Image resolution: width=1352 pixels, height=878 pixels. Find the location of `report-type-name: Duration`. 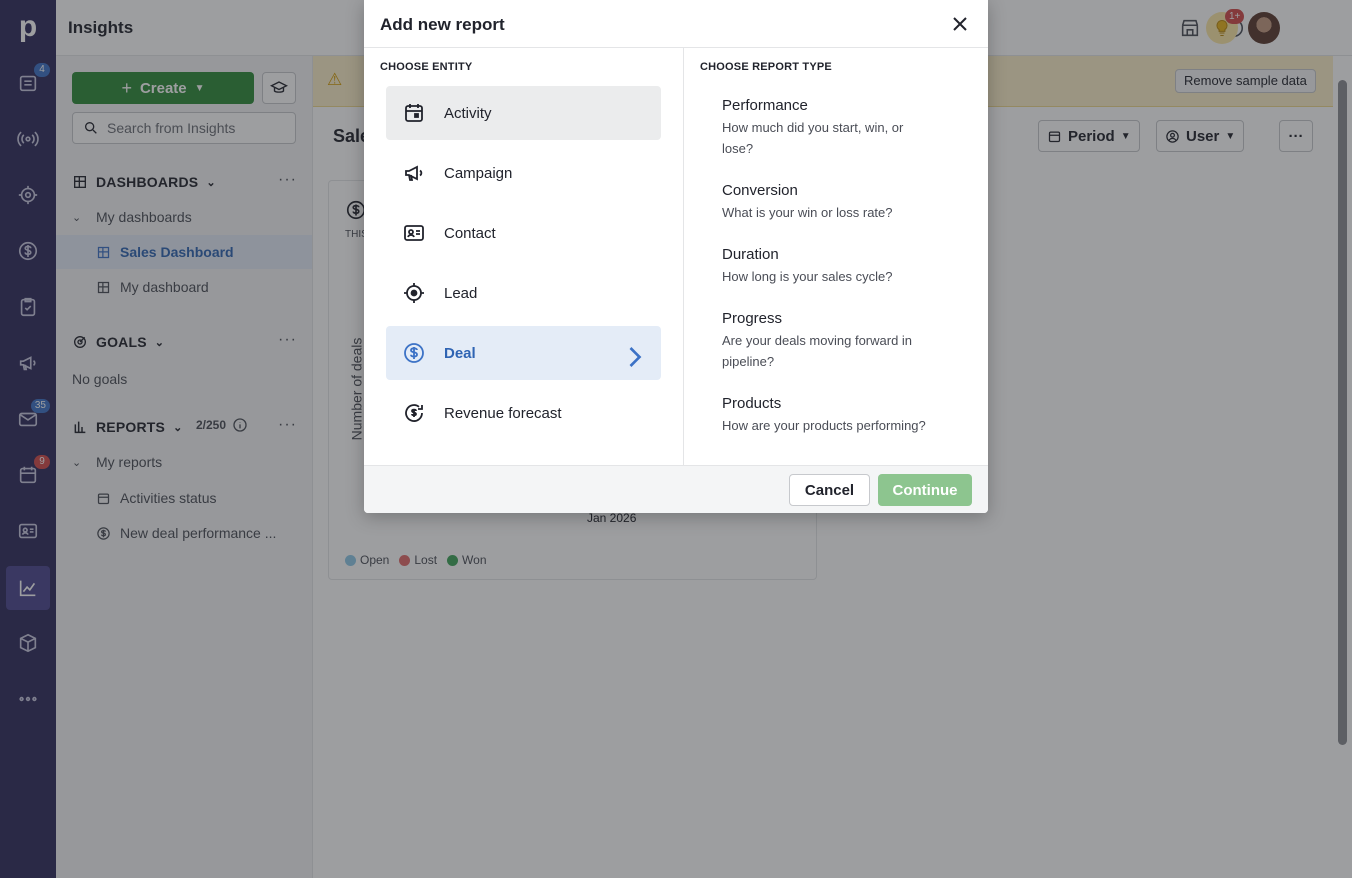

report-type-name: Duration is located at coordinates (750, 254).